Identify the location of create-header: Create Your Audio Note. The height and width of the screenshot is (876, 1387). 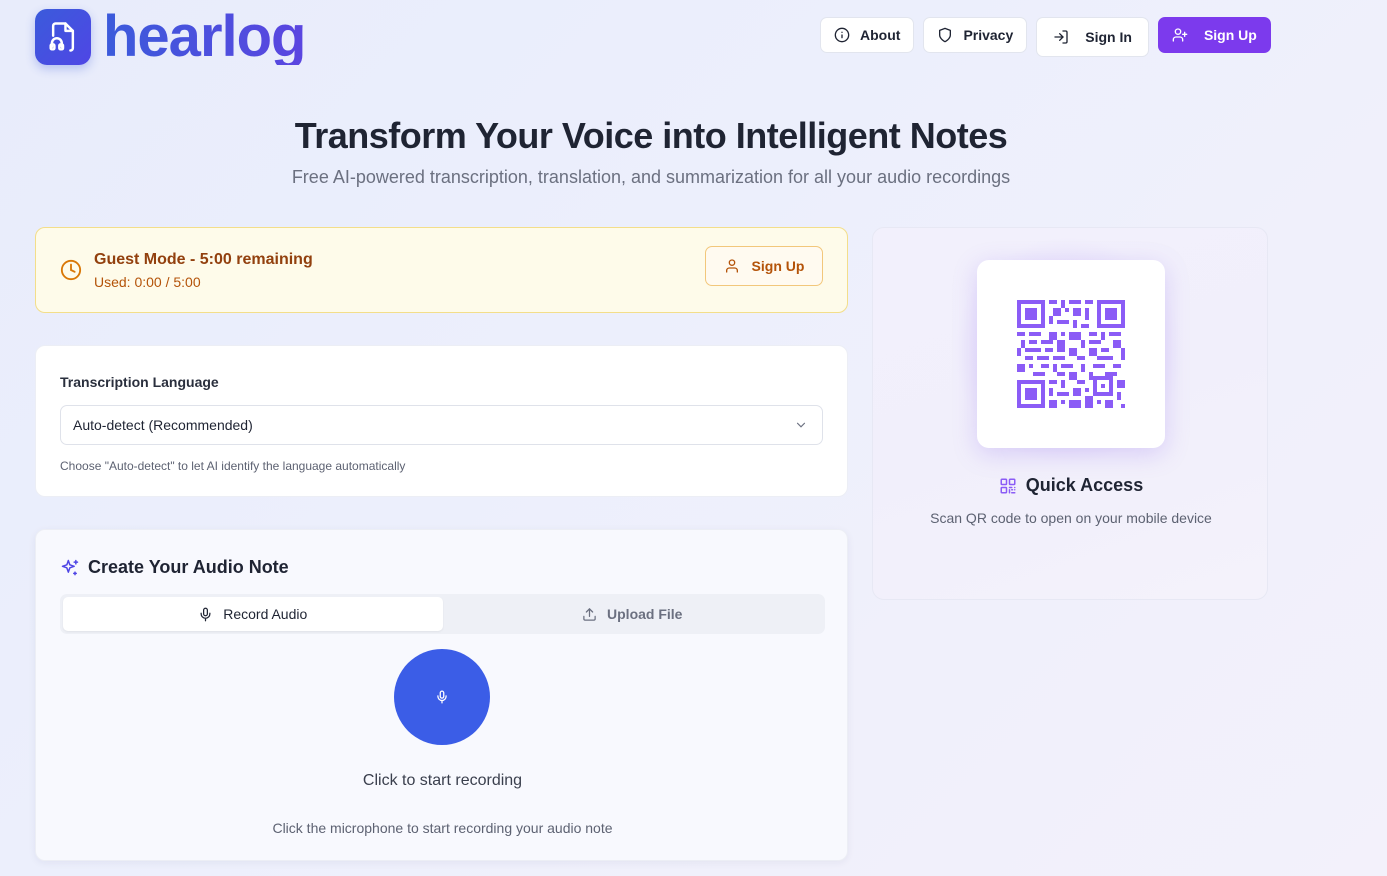
(174, 567).